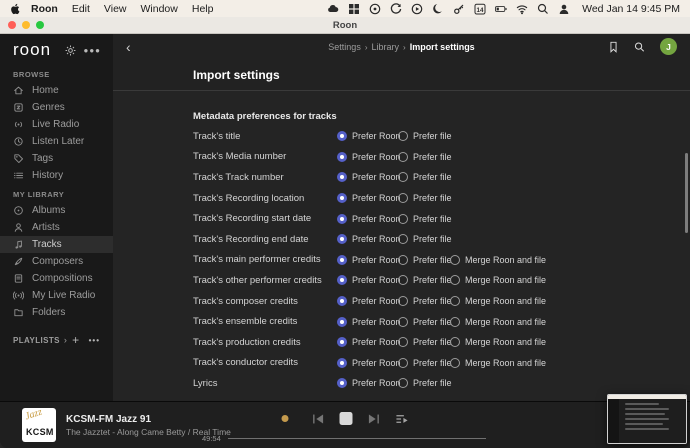 Image resolution: width=690 pixels, height=448 pixels. Describe the element at coordinates (356, 438) in the screenshot. I see `progress-bar` at that location.